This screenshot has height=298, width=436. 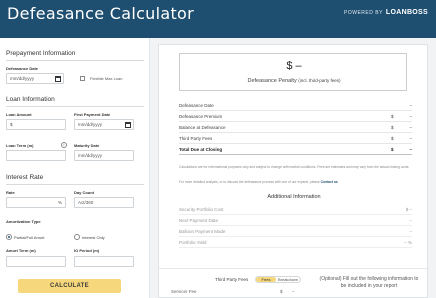 What do you see at coordinates (9, 237) in the screenshot?
I see `amort-partial-full-radio` at bounding box center [9, 237].